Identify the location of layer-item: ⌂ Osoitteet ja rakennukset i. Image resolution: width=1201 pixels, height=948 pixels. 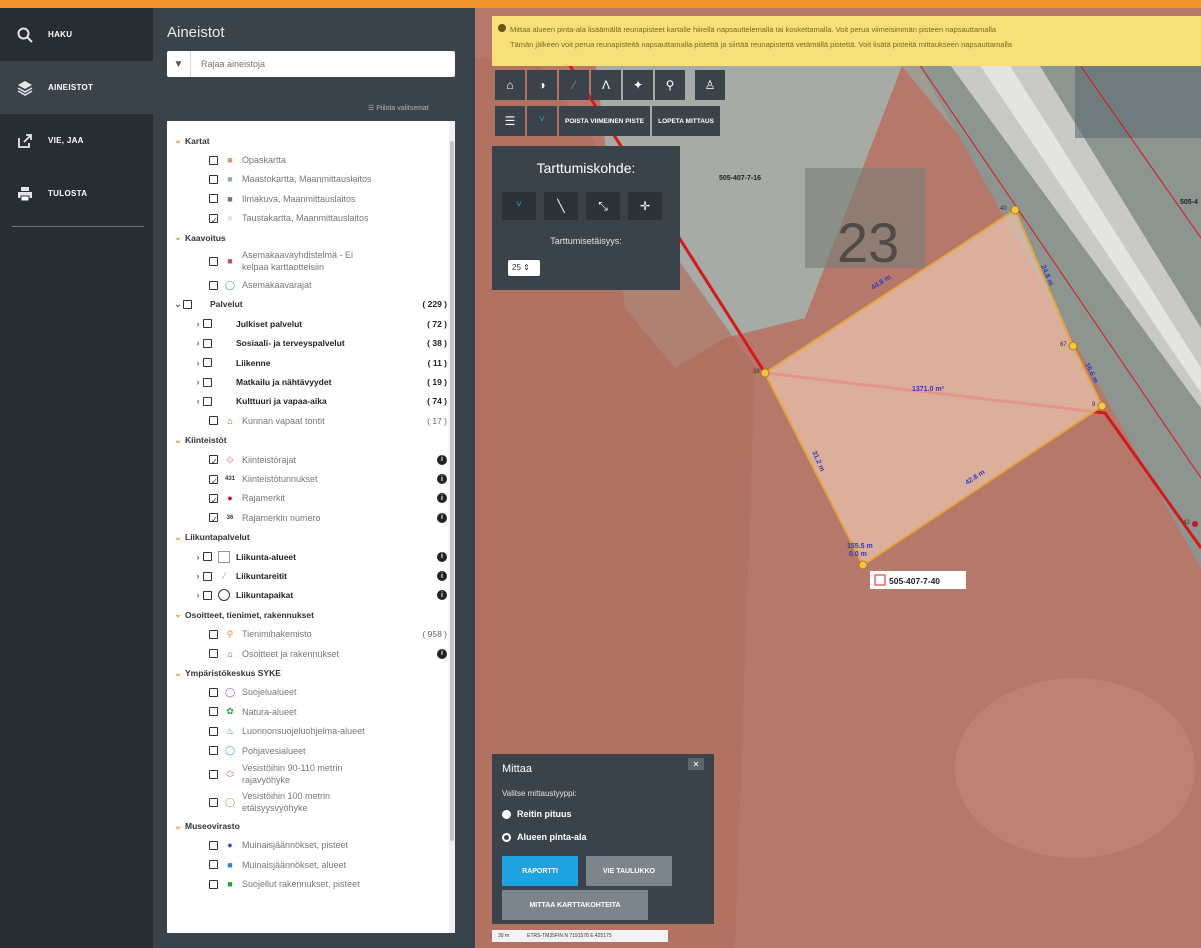
(328, 653).